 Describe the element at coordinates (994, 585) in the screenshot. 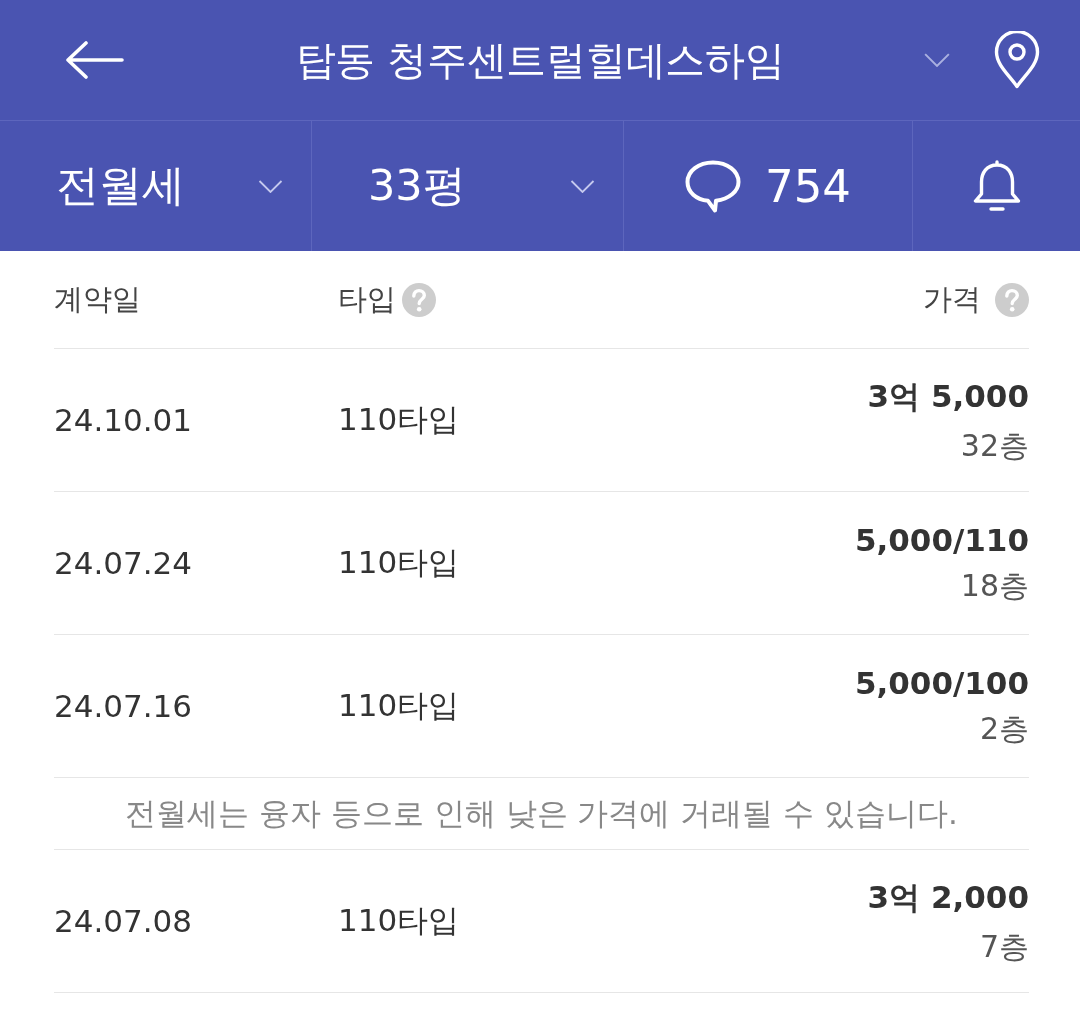

I see `floor: 18층` at that location.